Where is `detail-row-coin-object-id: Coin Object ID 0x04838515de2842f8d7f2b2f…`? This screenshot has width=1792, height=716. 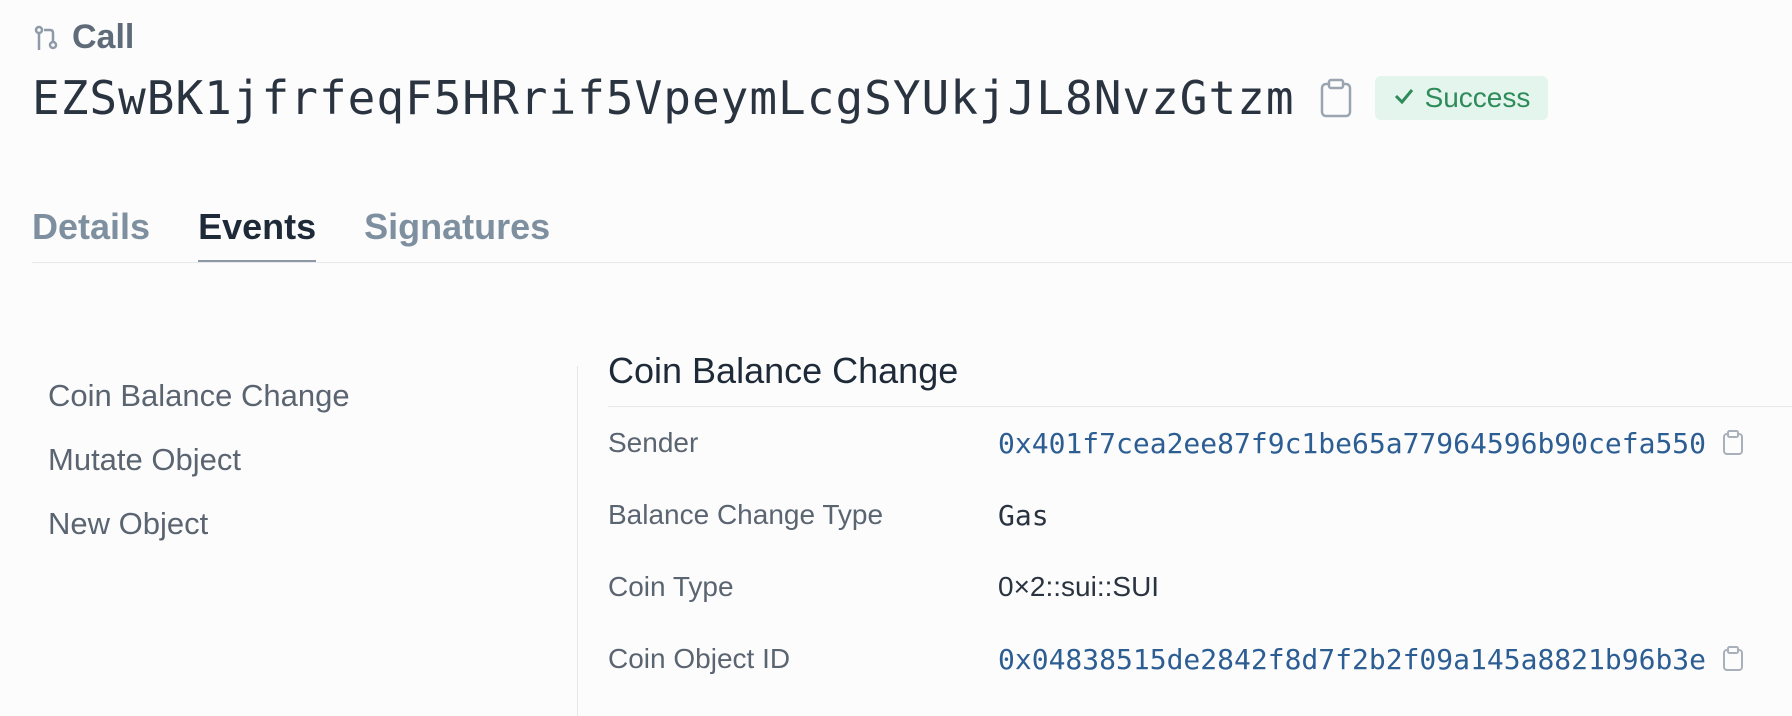
detail-row-coin-object-id: Coin Object ID 0x04838515de2842f8d7f2b2f… is located at coordinates (1200, 659).